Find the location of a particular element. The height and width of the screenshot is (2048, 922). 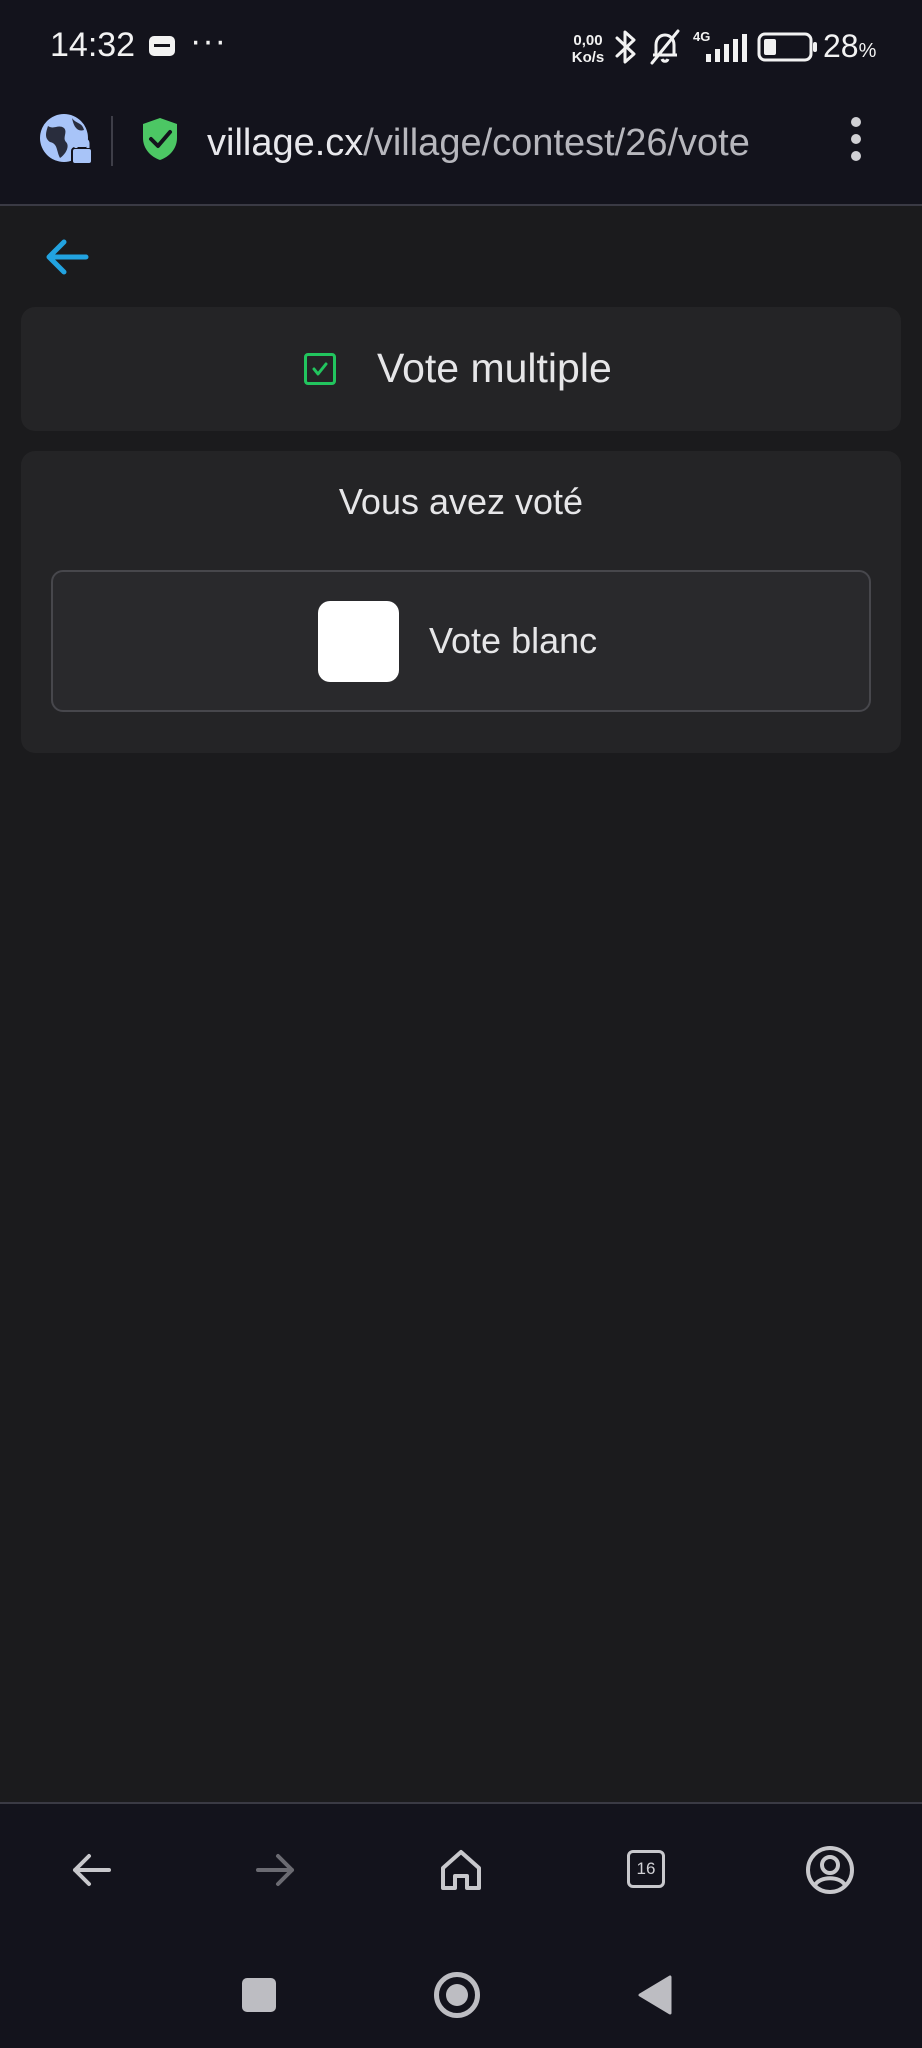

system-nav-bar is located at coordinates (461, 1989).